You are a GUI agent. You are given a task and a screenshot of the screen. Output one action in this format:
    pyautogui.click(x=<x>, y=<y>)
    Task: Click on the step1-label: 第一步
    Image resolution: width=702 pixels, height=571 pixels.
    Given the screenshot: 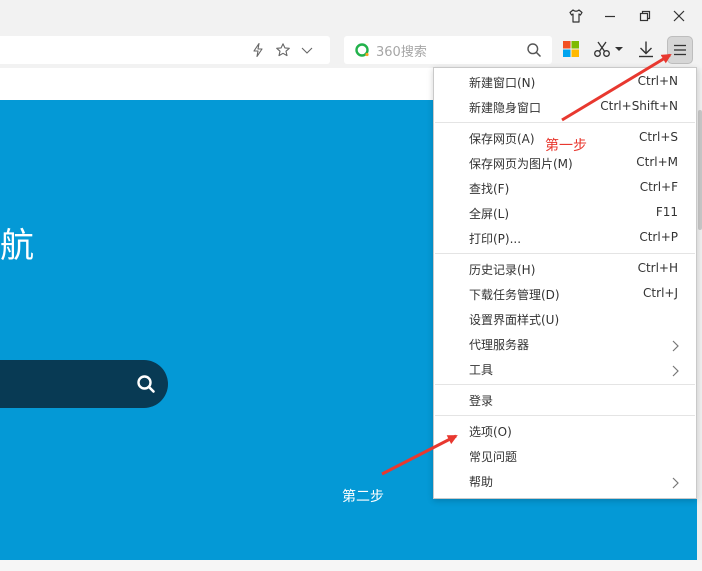 What is the action you would take?
    pyautogui.click(x=566, y=146)
    